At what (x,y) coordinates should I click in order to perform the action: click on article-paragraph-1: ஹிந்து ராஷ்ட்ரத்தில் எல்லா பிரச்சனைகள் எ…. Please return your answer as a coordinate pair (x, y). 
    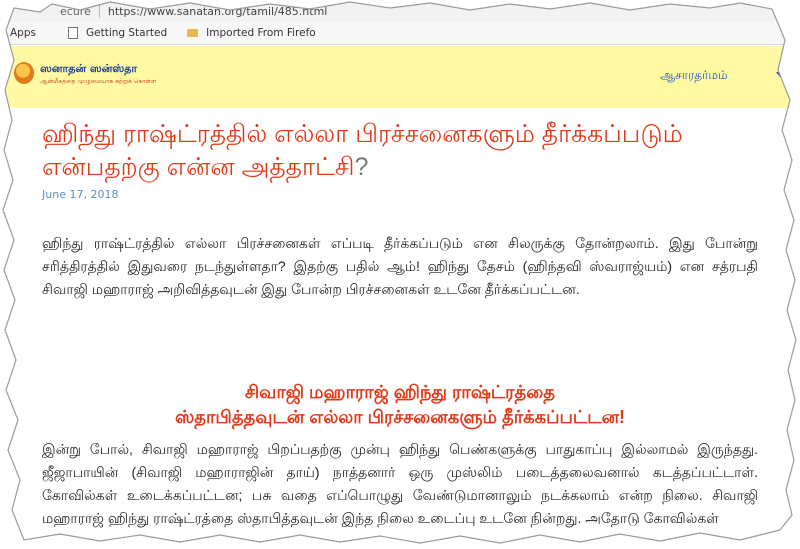
    Looking at the image, I should click on (400, 266).